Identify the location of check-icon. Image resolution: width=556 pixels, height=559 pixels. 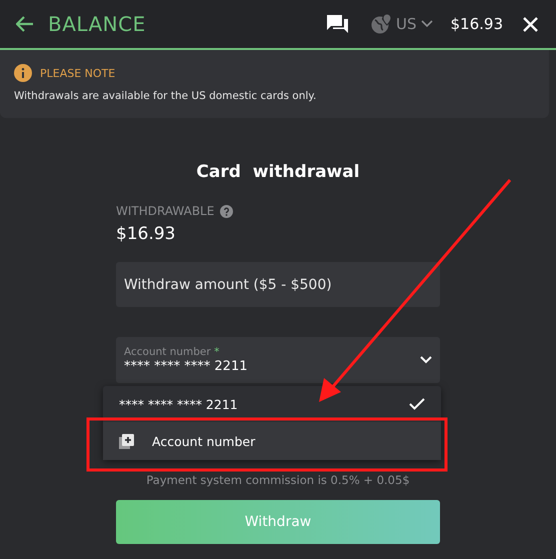
(417, 404).